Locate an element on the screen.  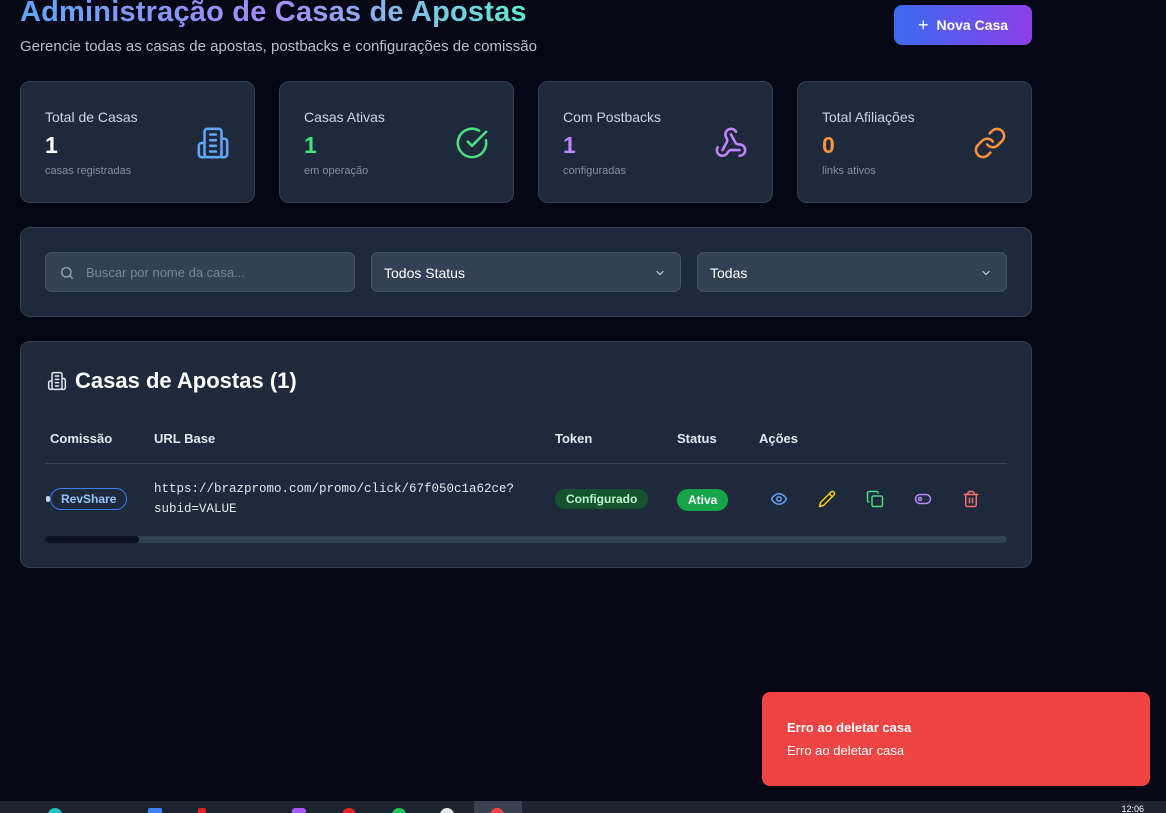
token-badge: Configurado is located at coordinates (602, 499).